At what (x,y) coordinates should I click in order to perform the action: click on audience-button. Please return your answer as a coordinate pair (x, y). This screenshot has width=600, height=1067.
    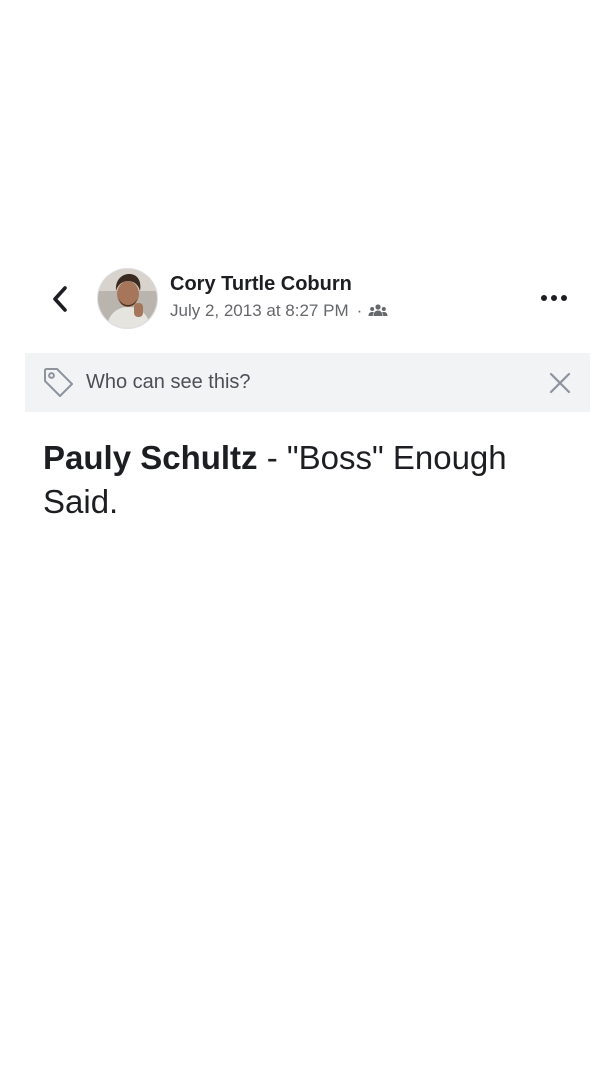
    Looking at the image, I should click on (378, 311).